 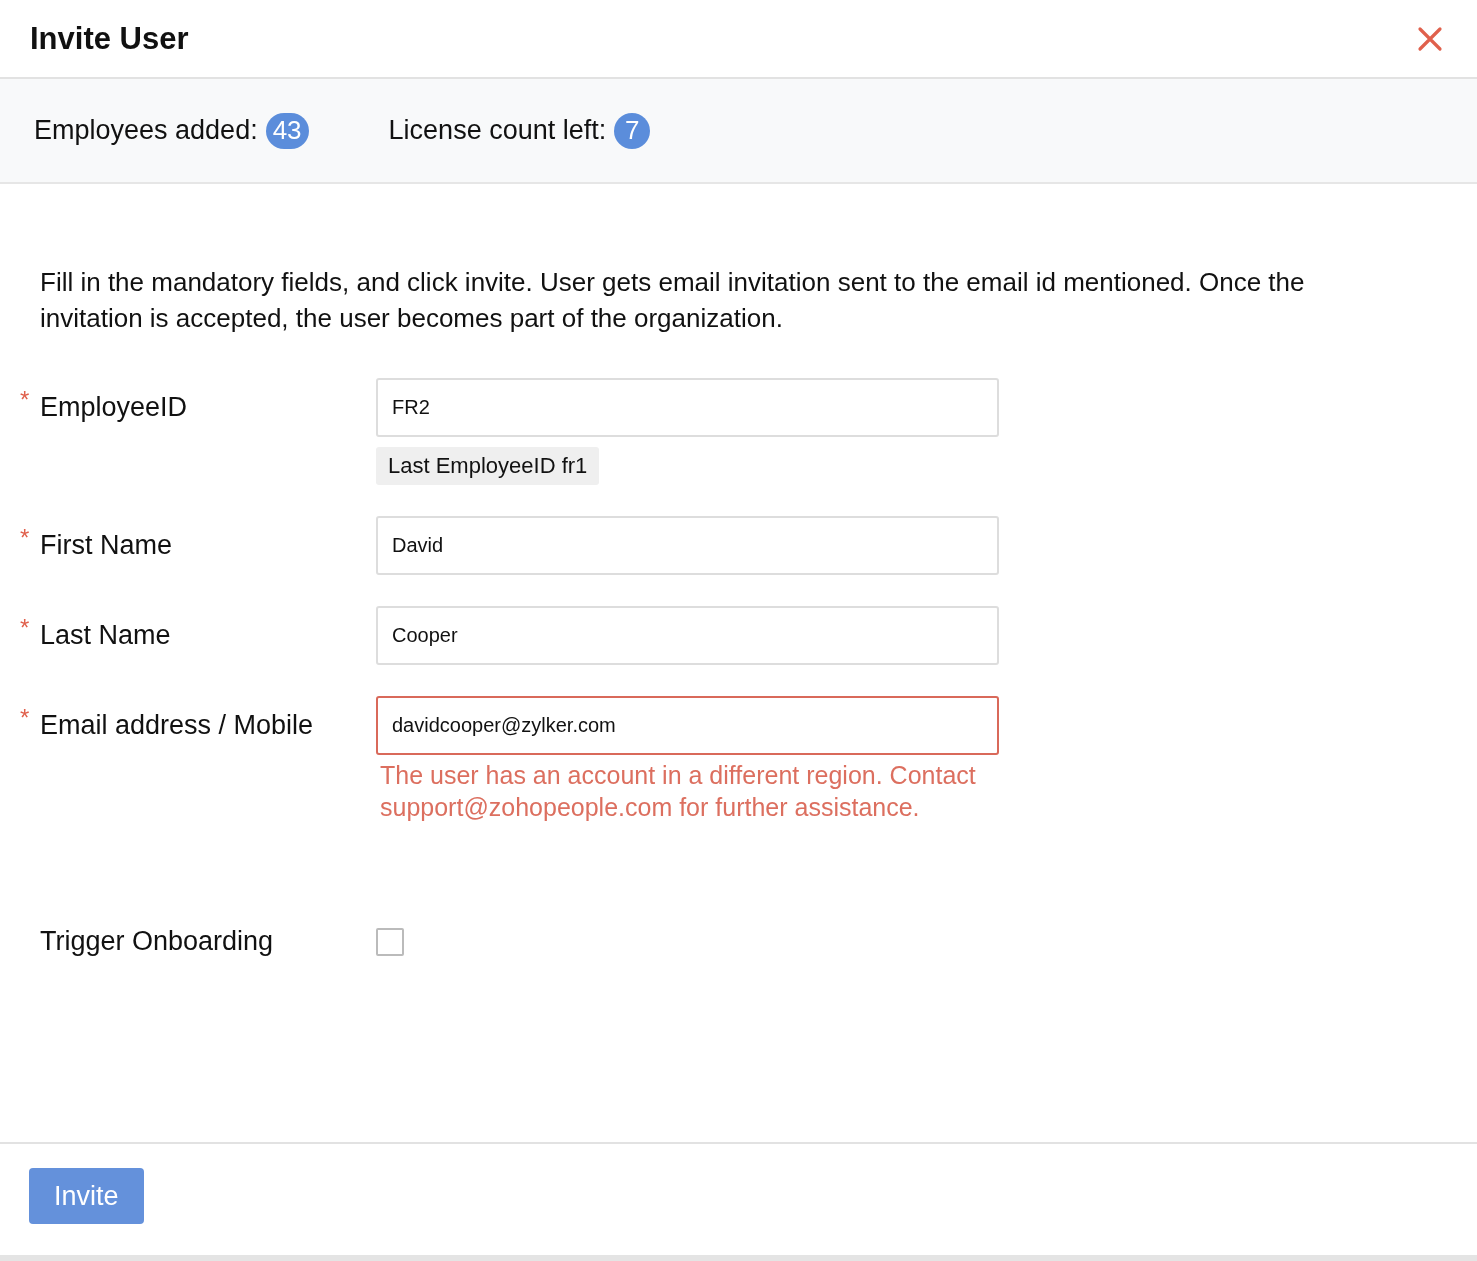 I want to click on text-field: David, so click(x=687, y=545).